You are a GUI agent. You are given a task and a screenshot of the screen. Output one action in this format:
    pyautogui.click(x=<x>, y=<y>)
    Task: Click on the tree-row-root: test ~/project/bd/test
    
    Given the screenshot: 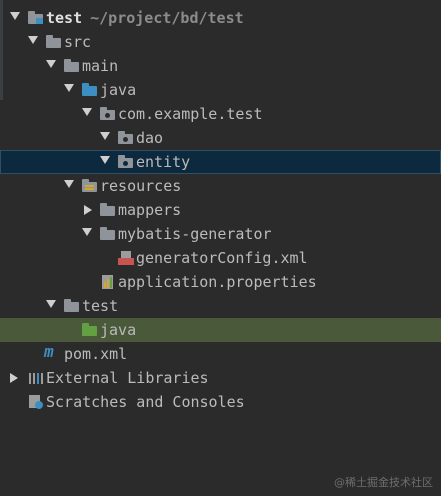 What is the action you would take?
    pyautogui.click(x=220, y=18)
    